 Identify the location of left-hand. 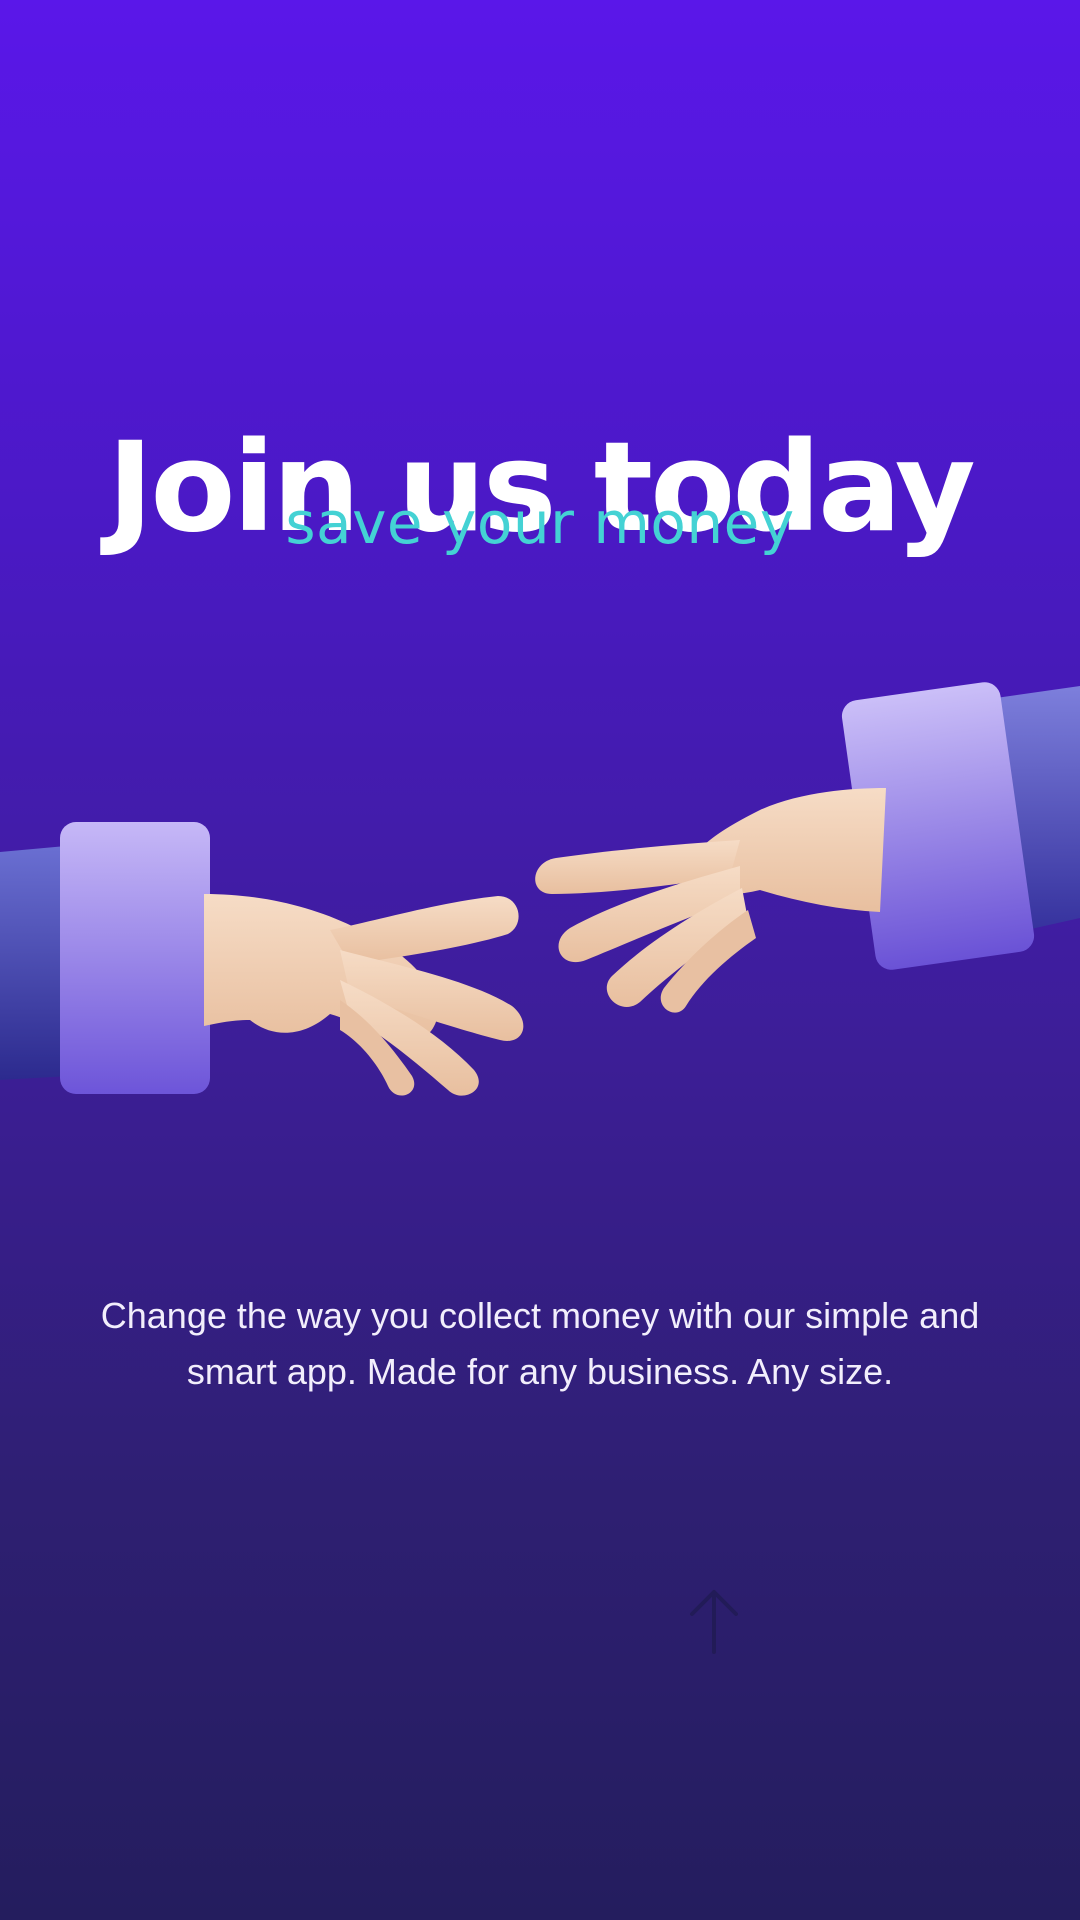
(262, 959).